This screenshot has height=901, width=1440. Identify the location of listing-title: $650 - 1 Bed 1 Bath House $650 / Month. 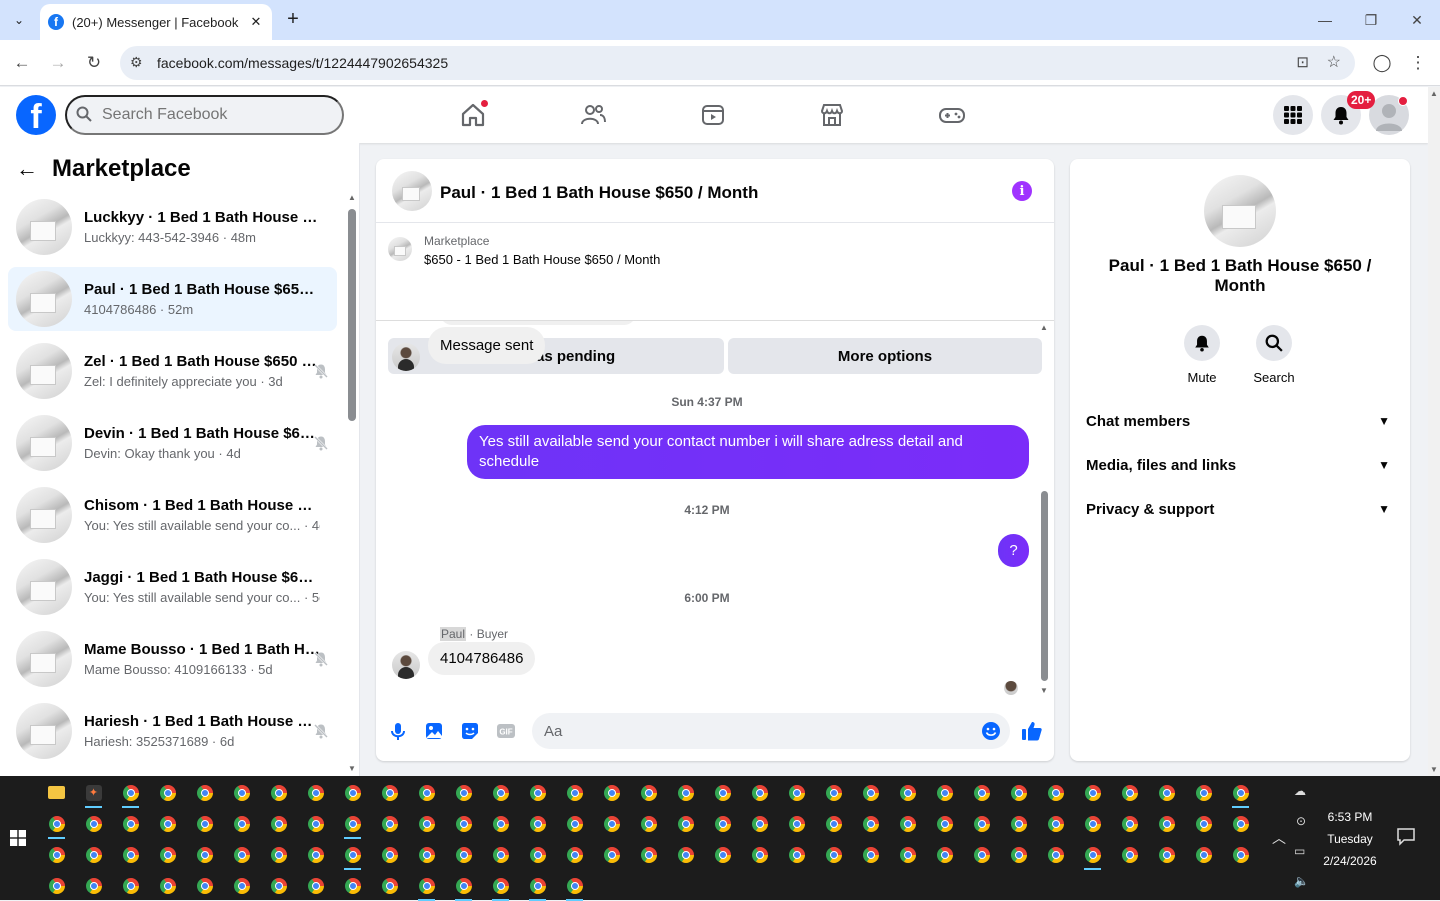
(542, 259).